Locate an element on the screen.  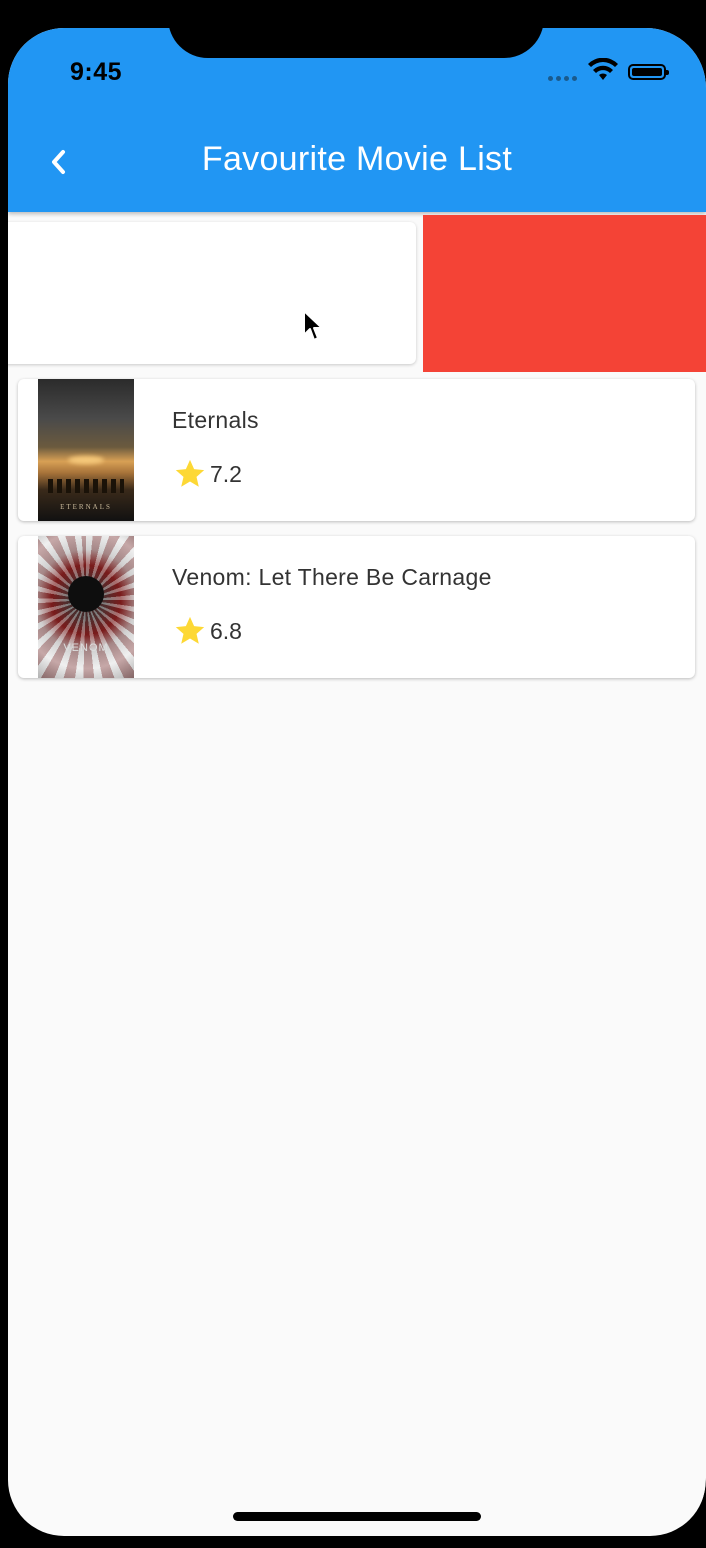
list-item: VENOM Venom: Let There Be Carnage 6.8 is located at coordinates (356, 607).